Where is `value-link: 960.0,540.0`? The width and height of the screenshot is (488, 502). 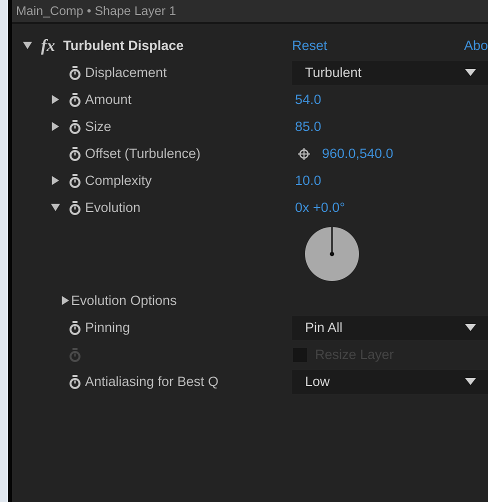
value-link: 960.0,540.0 is located at coordinates (358, 153).